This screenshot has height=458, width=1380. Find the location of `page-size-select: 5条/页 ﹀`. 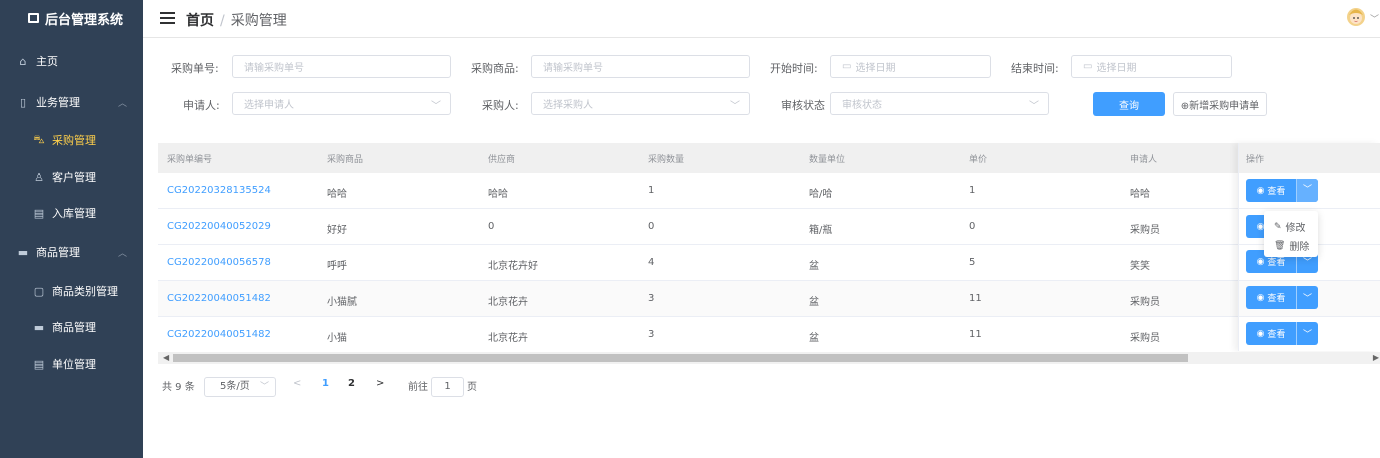

page-size-select: 5条/页 ﹀ is located at coordinates (240, 387).